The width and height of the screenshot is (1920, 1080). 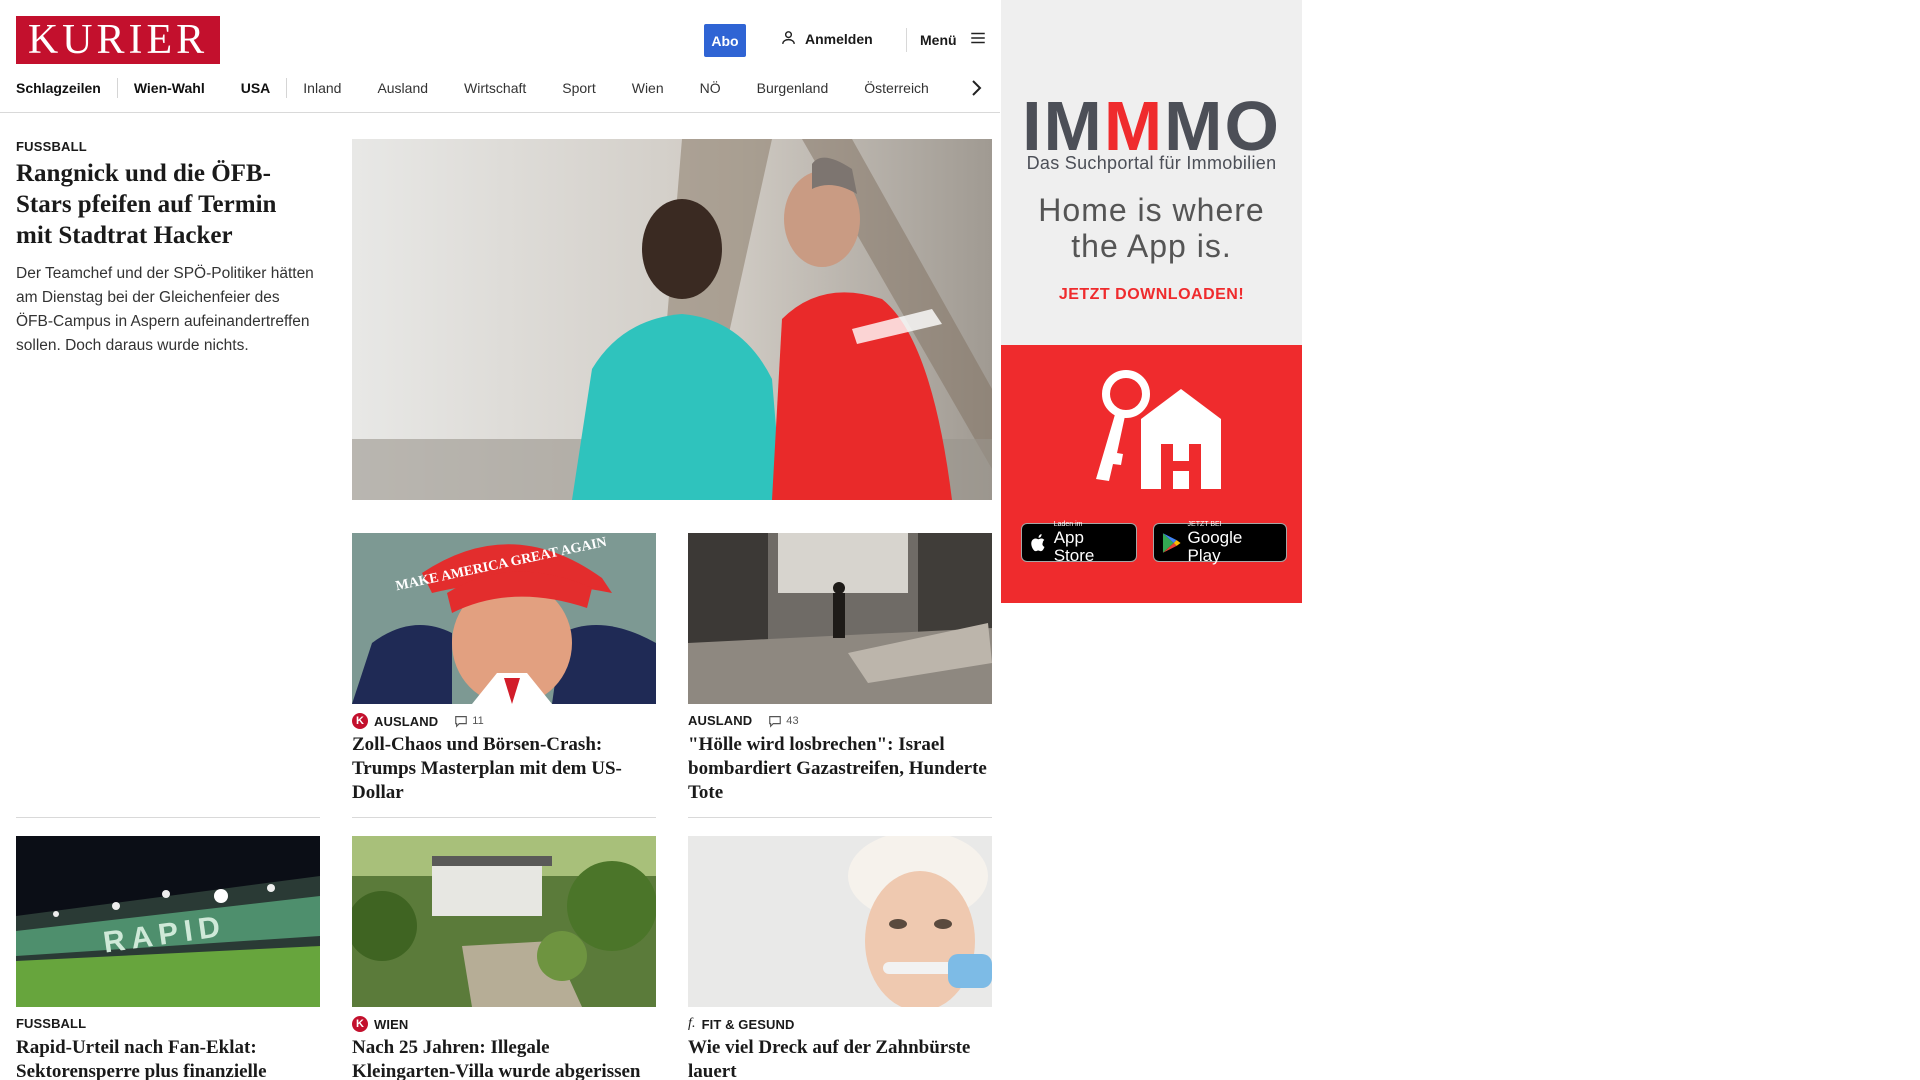 I want to click on apple-icon, so click(x=1038, y=542).